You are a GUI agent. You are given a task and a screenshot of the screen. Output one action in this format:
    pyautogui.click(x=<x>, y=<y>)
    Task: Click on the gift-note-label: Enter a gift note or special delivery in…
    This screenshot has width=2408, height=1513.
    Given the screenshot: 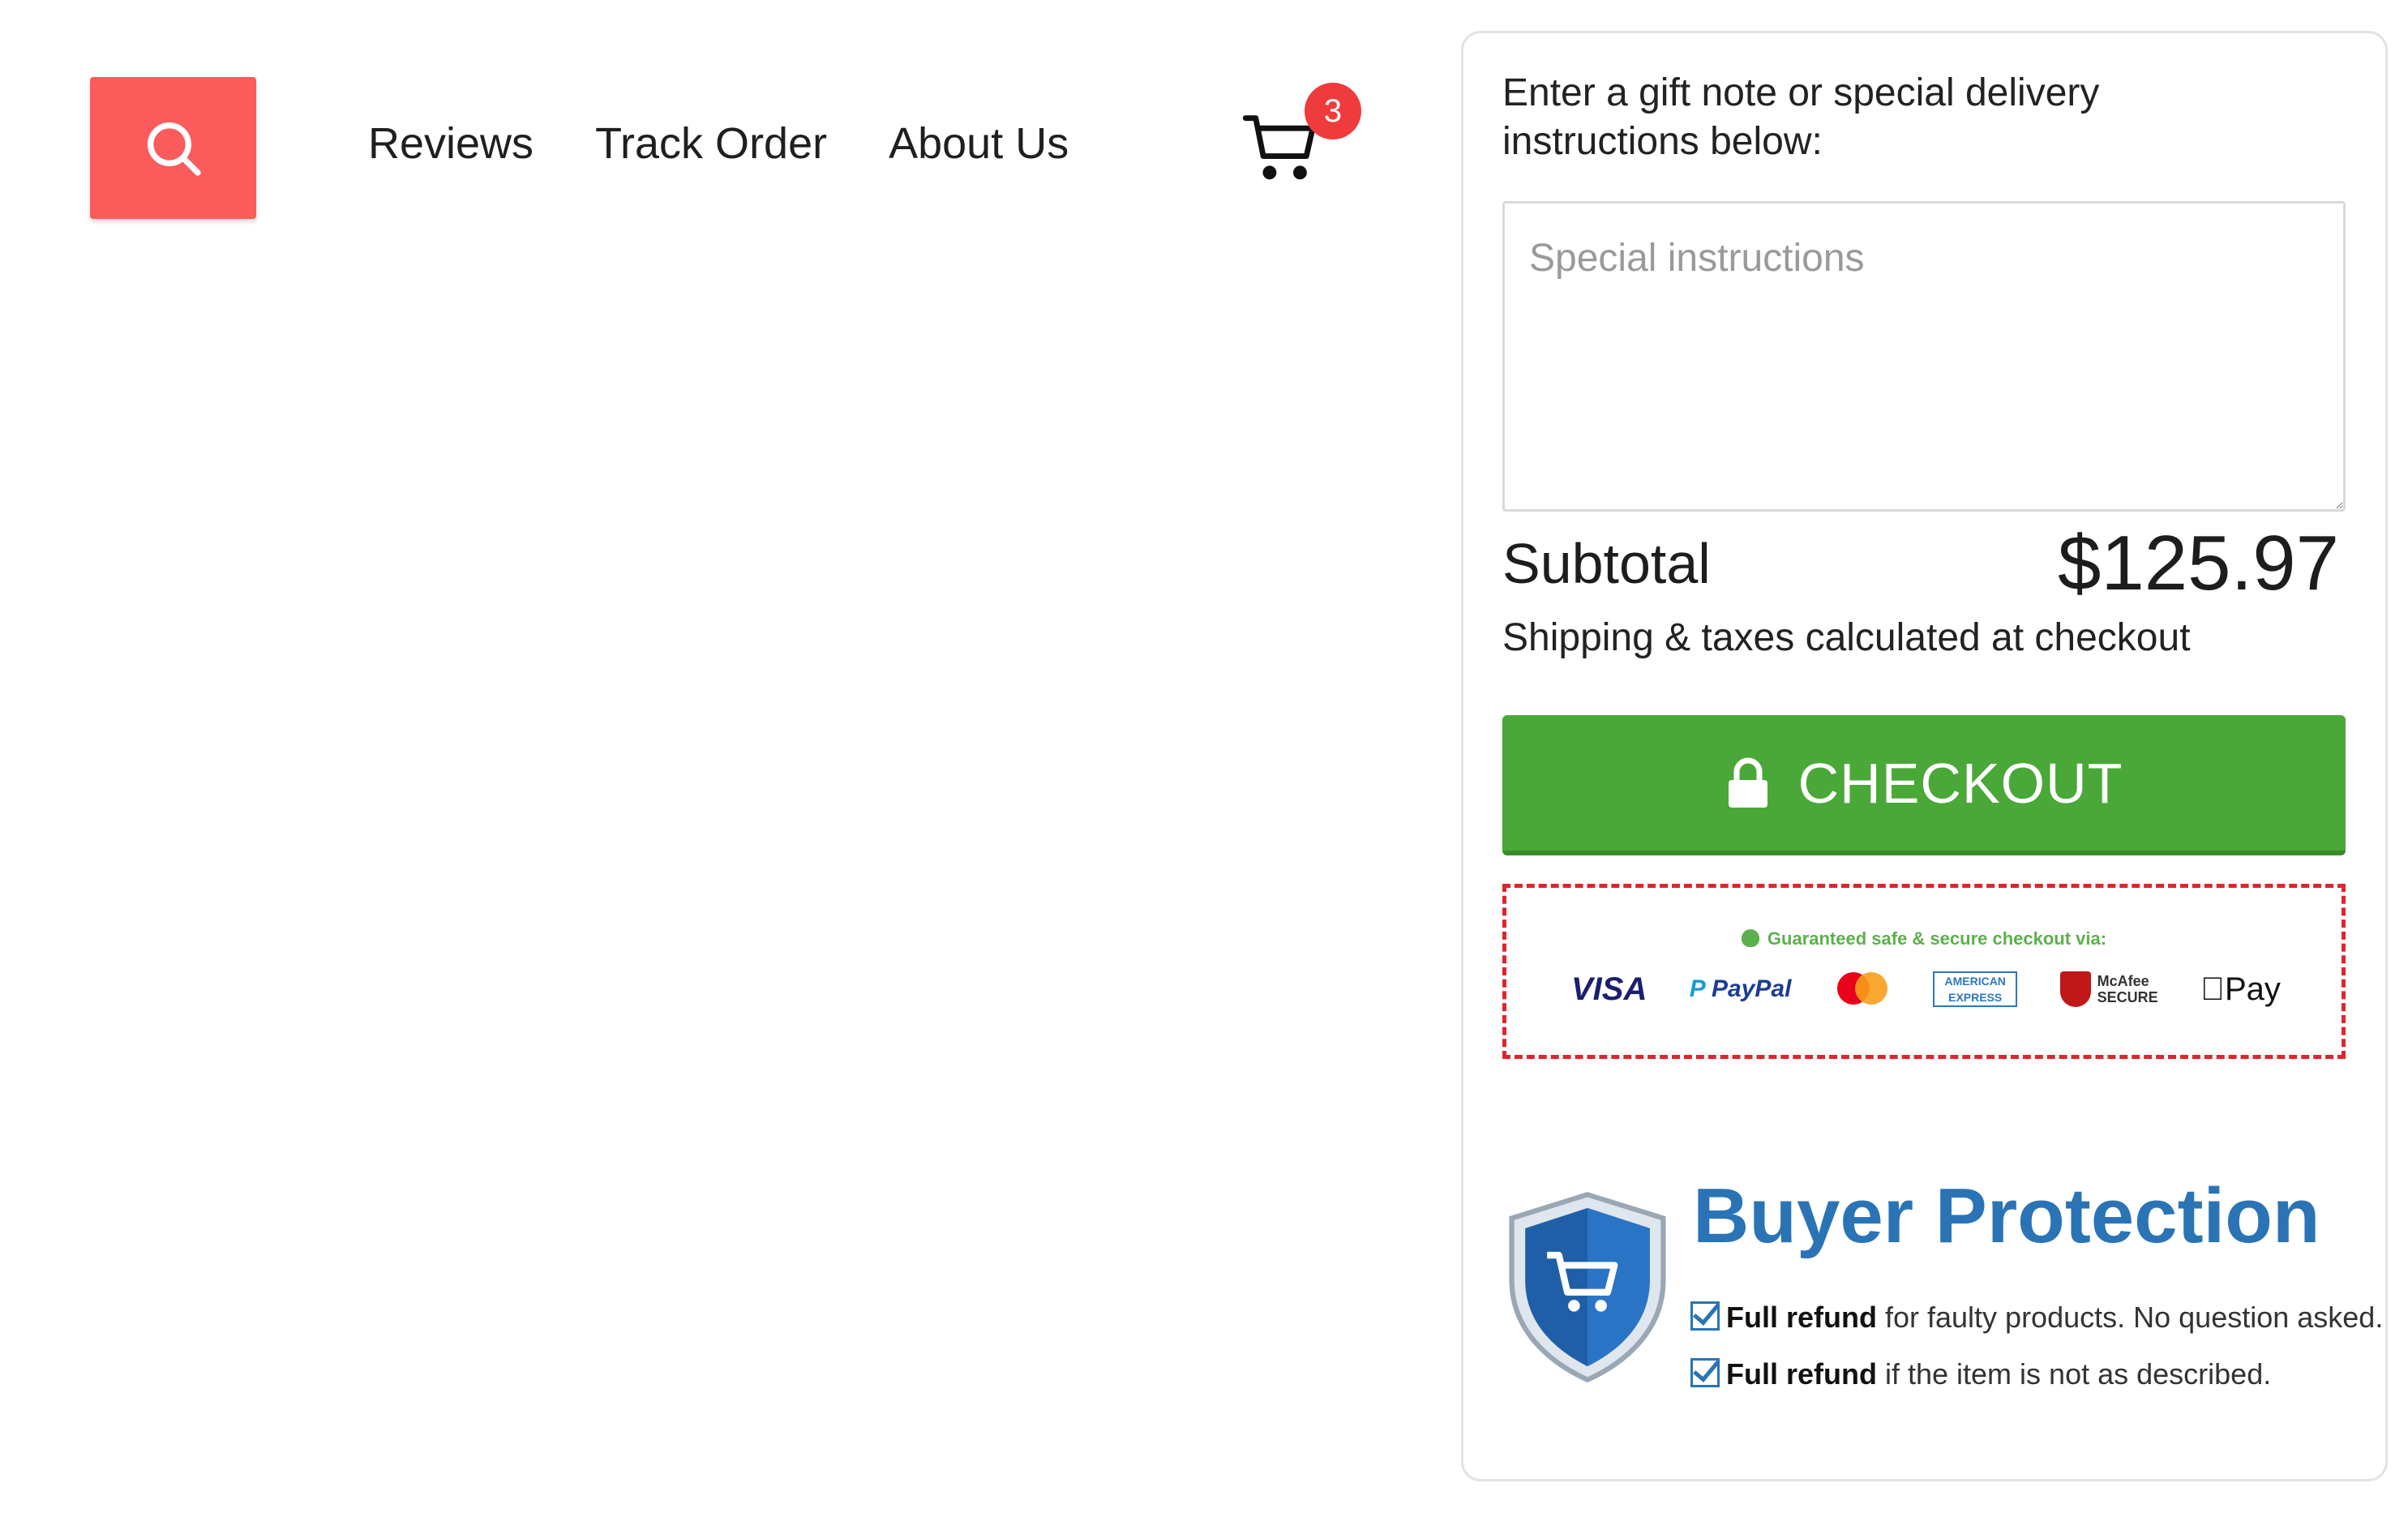 What is the action you would take?
    pyautogui.click(x=1801, y=117)
    